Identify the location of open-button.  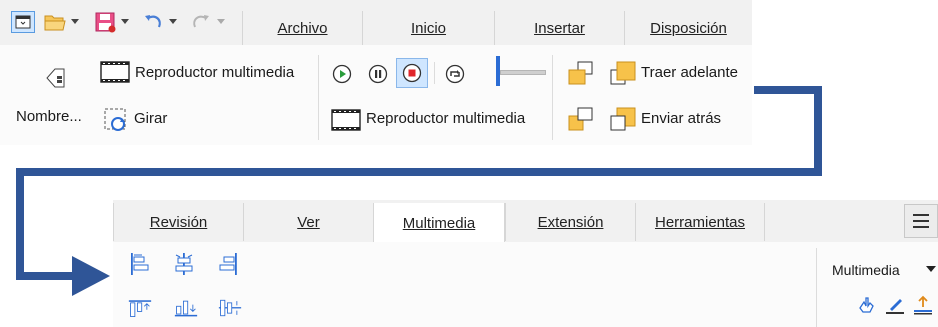
(55, 22).